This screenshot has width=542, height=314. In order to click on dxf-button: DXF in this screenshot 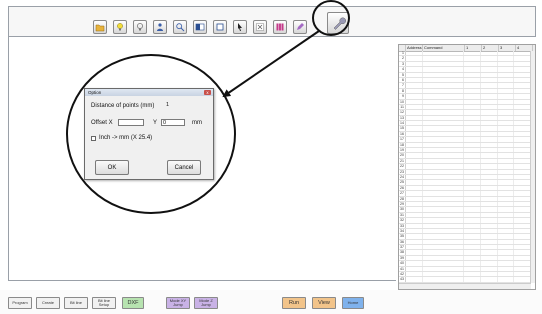, I will do `click(133, 303)`.